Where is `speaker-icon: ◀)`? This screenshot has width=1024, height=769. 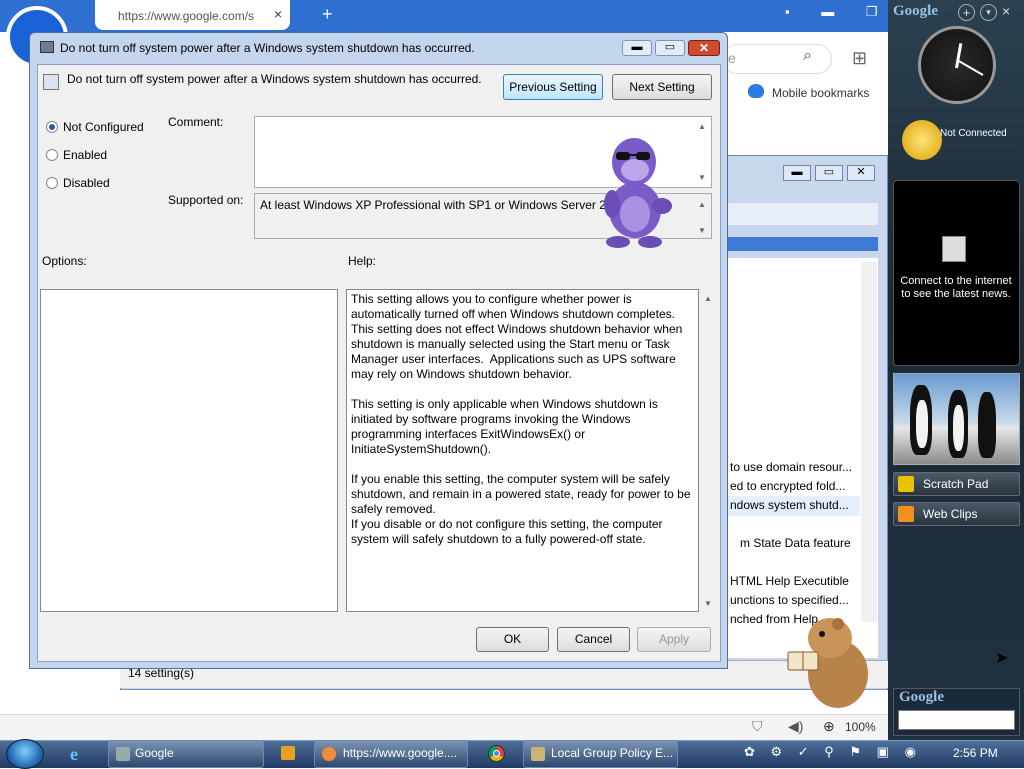
speaker-icon: ◀) is located at coordinates (795, 726).